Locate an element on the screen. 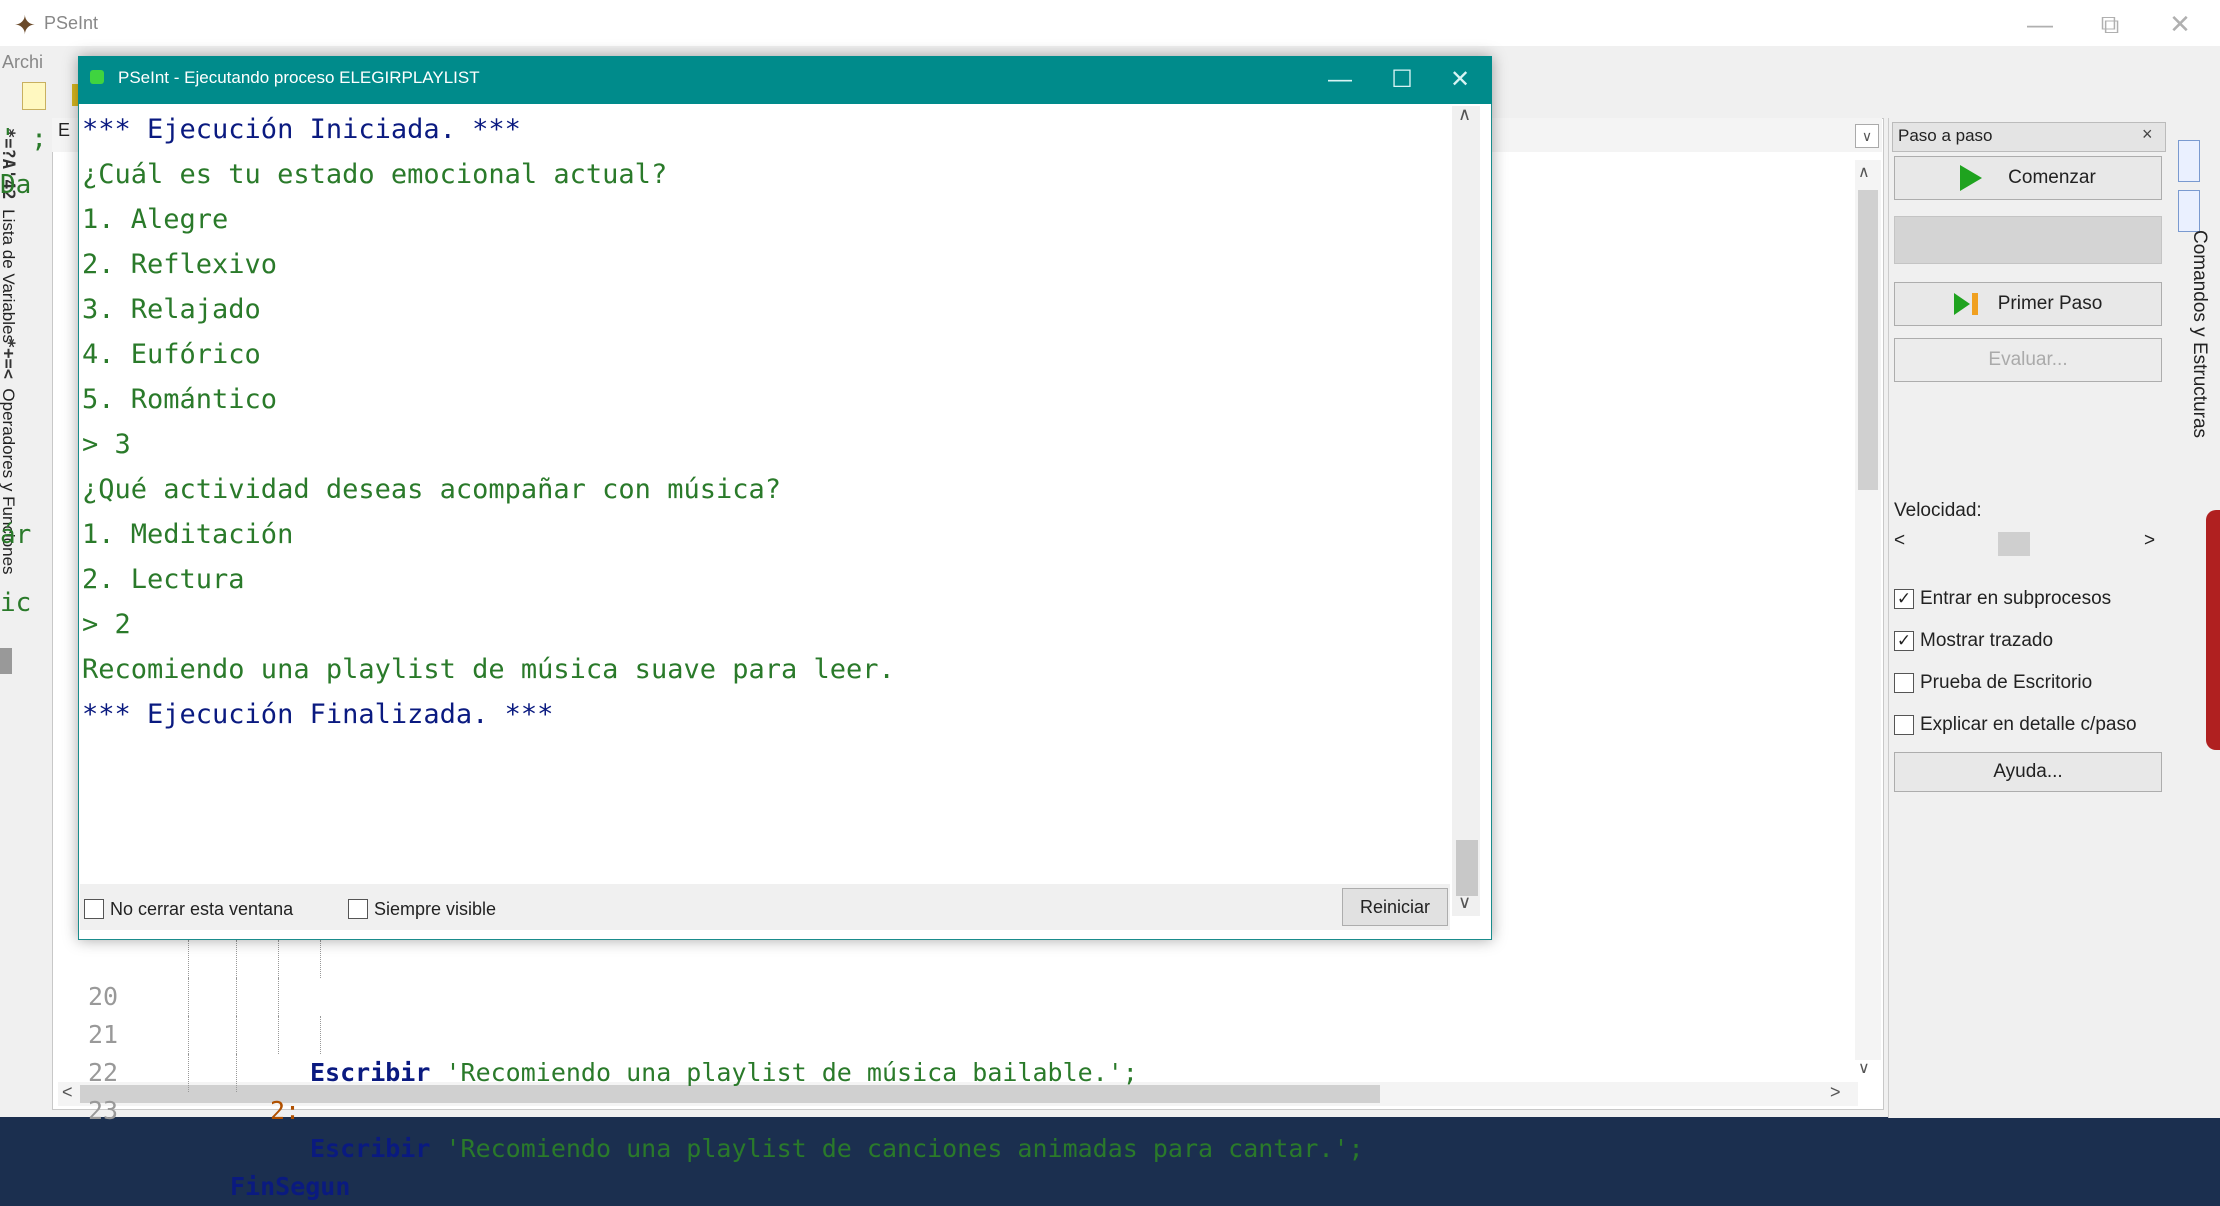  comenzar-label: Comenzar is located at coordinates (2052, 177).